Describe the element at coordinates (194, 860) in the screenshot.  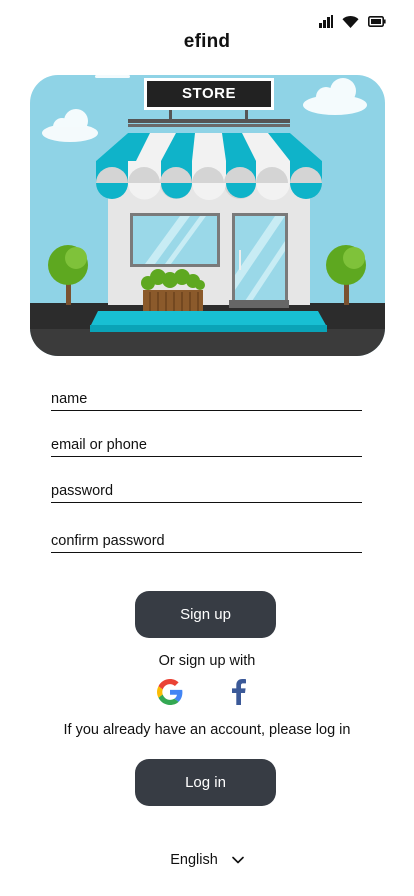
I see `language-label: English` at that location.